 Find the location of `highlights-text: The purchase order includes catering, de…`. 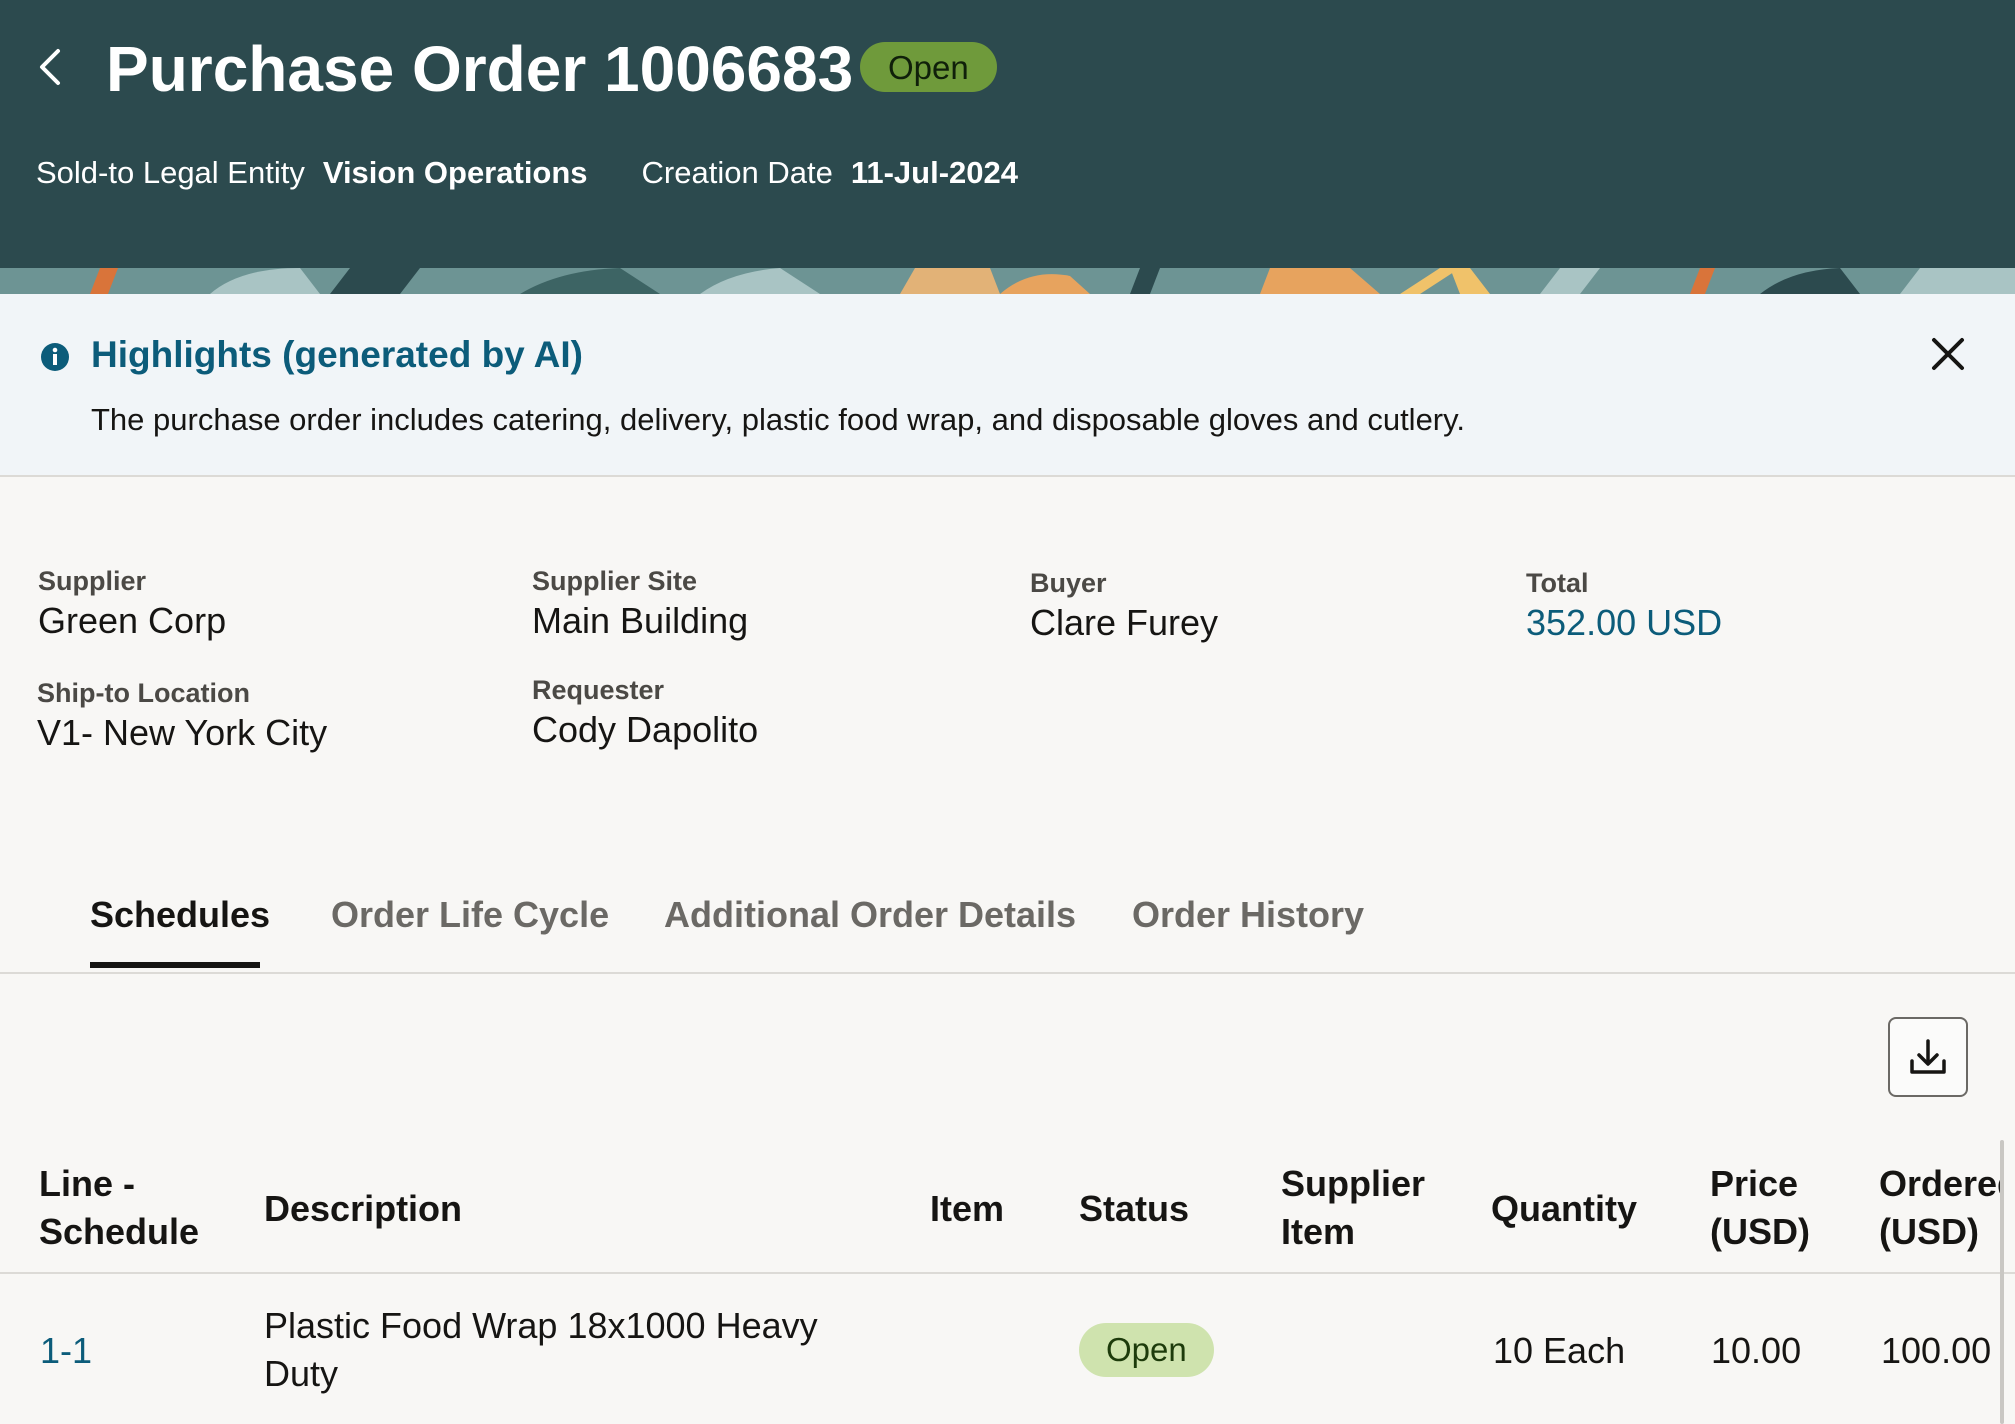

highlights-text: The purchase order includes catering, de… is located at coordinates (778, 419).